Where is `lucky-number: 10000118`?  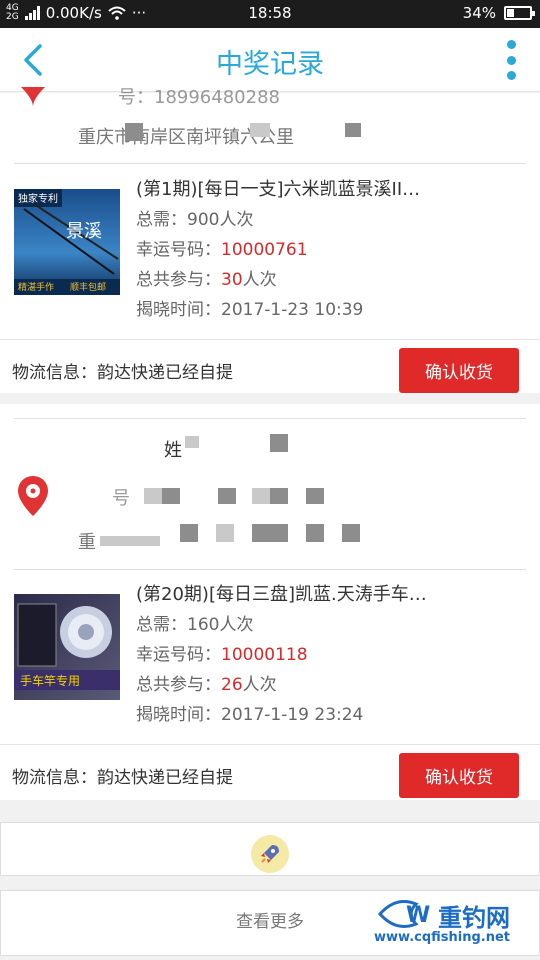
lucky-number: 10000118 is located at coordinates (264, 655).